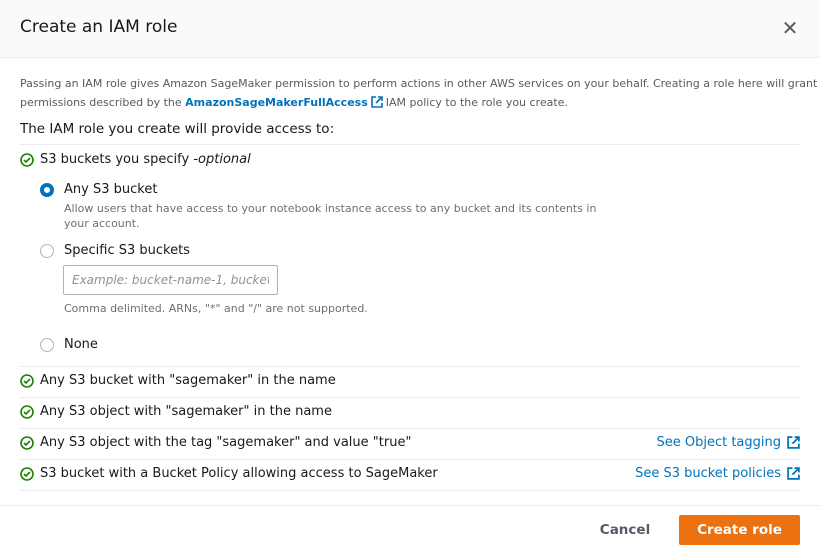 The width and height of the screenshot is (820, 552). What do you see at coordinates (708, 473) in the screenshot?
I see `link-label: See S3 bucket policies` at bounding box center [708, 473].